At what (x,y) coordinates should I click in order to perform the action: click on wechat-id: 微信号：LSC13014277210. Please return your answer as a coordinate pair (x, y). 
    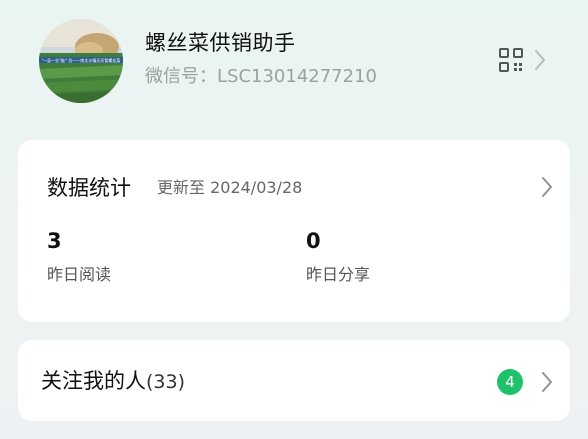
    Looking at the image, I should click on (261, 76).